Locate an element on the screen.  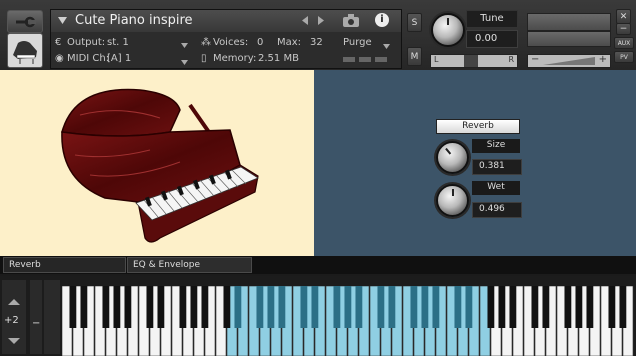
title-bar: Cute Piano inspire i is located at coordinates (226, 21).